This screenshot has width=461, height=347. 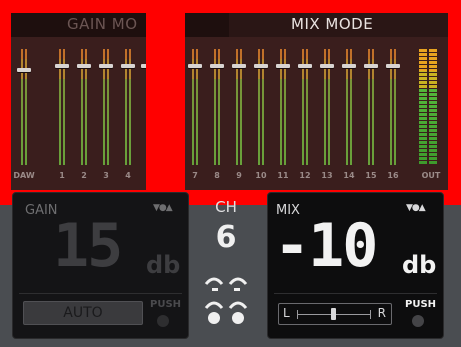 I want to click on linked-up-icon, so click(x=226, y=284).